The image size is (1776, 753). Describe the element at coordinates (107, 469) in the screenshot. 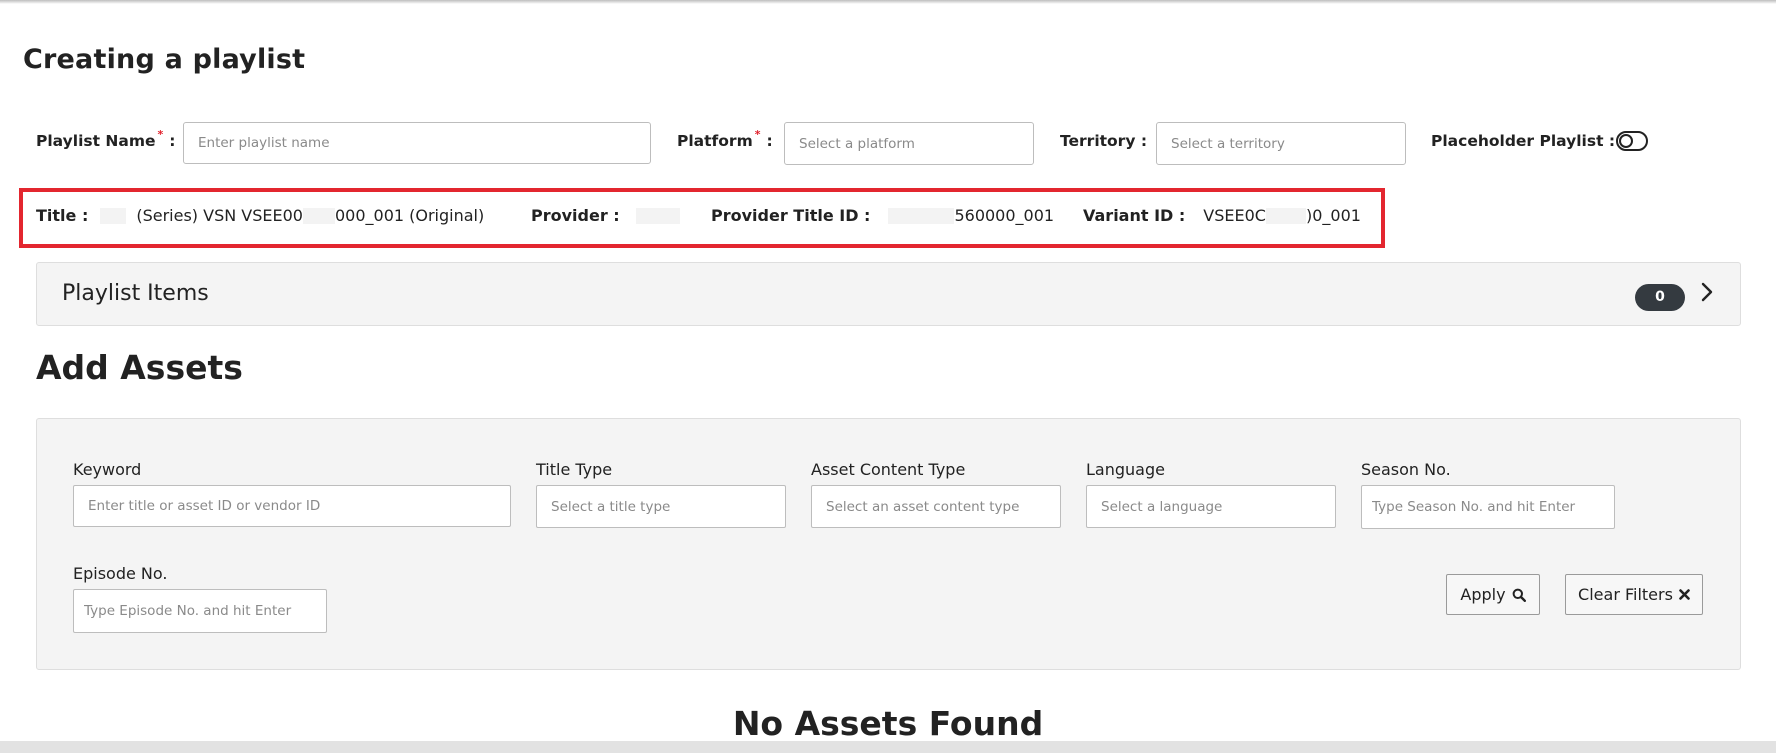

I see `keyword-label: Keyword` at that location.